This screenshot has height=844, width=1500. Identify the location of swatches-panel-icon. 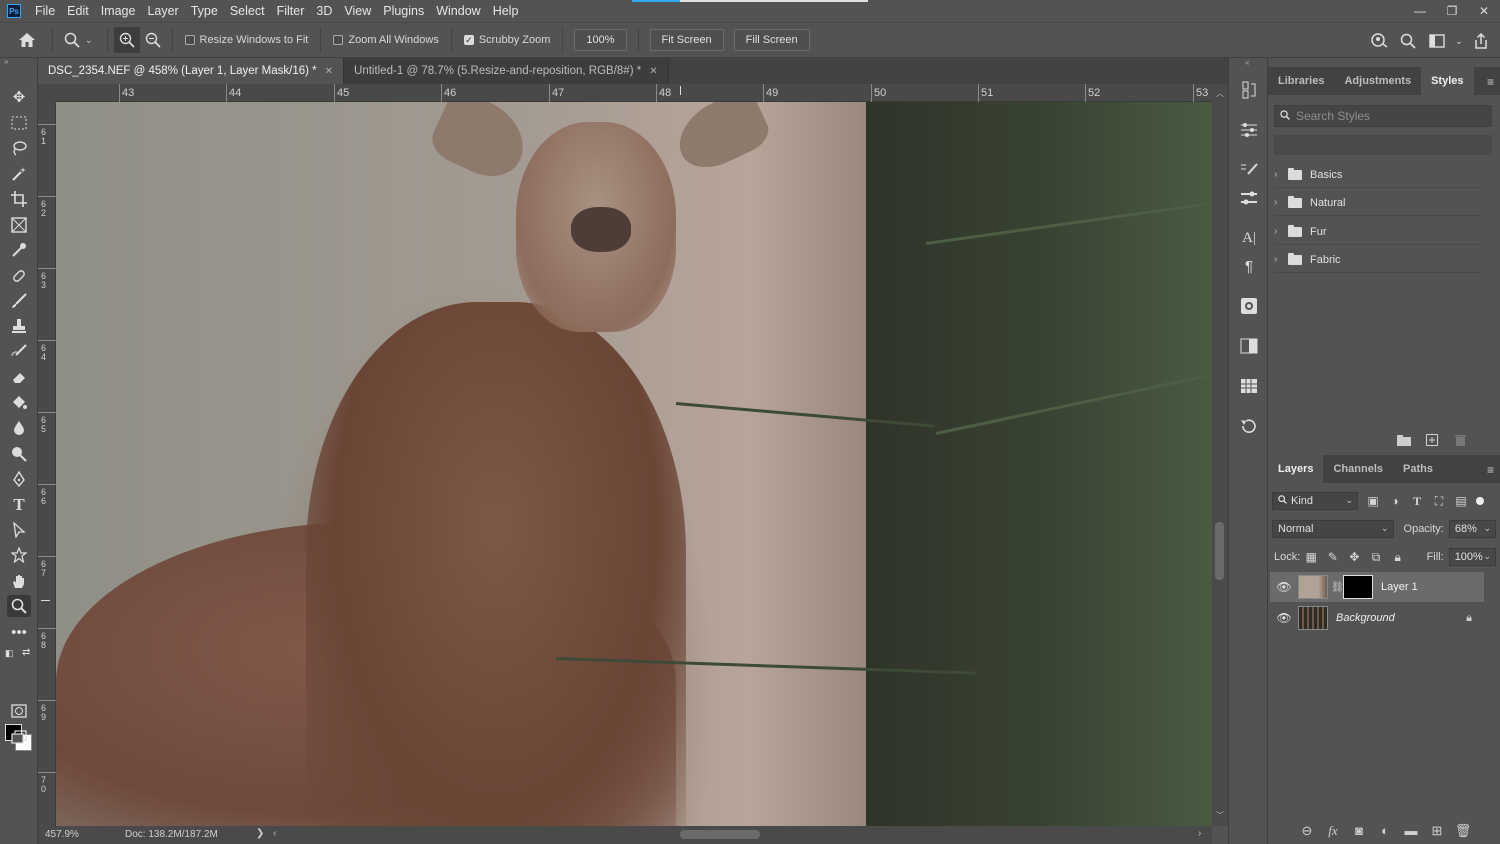
(1249, 386).